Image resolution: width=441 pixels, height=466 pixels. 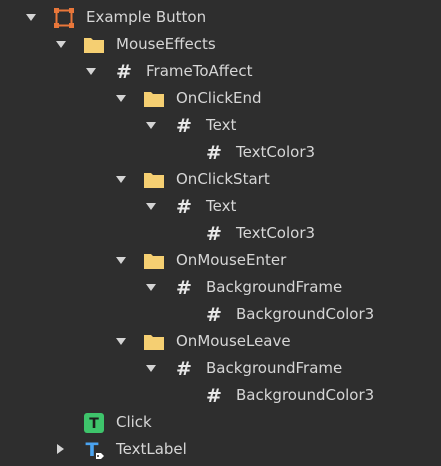 I want to click on tree-item-onmouseleave: OnMouseLeave, so click(x=220, y=341).